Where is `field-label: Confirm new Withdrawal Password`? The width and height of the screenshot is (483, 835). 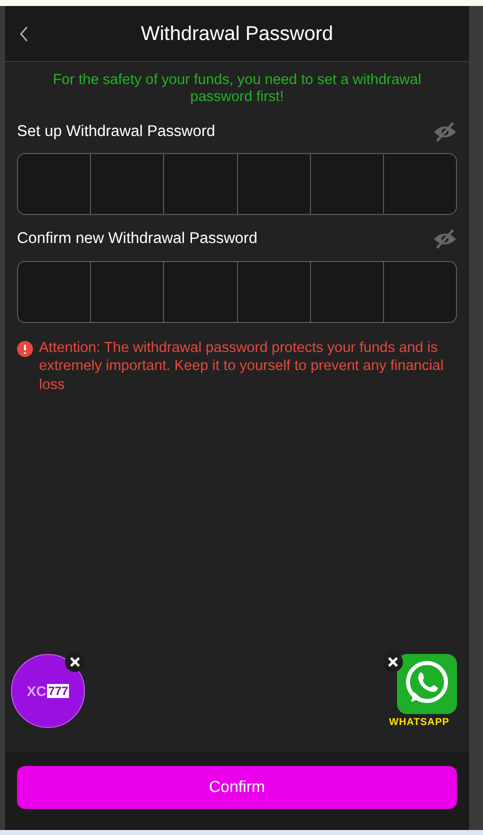
field-label: Confirm new Withdrawal Password is located at coordinates (137, 239).